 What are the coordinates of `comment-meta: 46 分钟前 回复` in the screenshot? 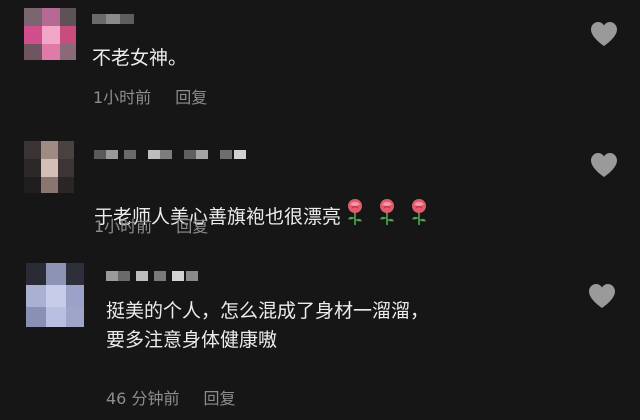 It's located at (170, 397).